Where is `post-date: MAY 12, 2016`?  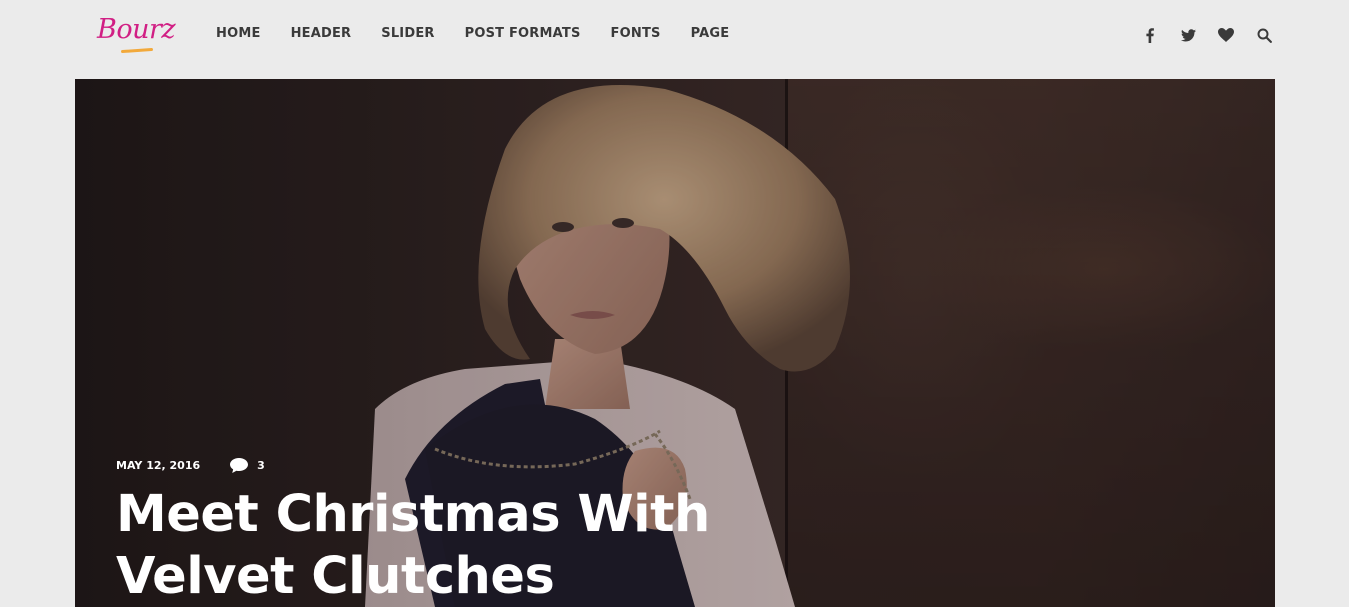 post-date: MAY 12, 2016 is located at coordinates (158, 465).